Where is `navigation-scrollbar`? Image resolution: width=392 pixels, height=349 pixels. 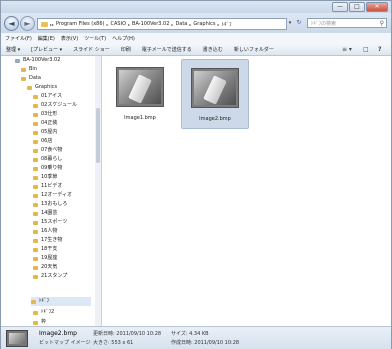
navigation-scrollbar is located at coordinates (98, 191).